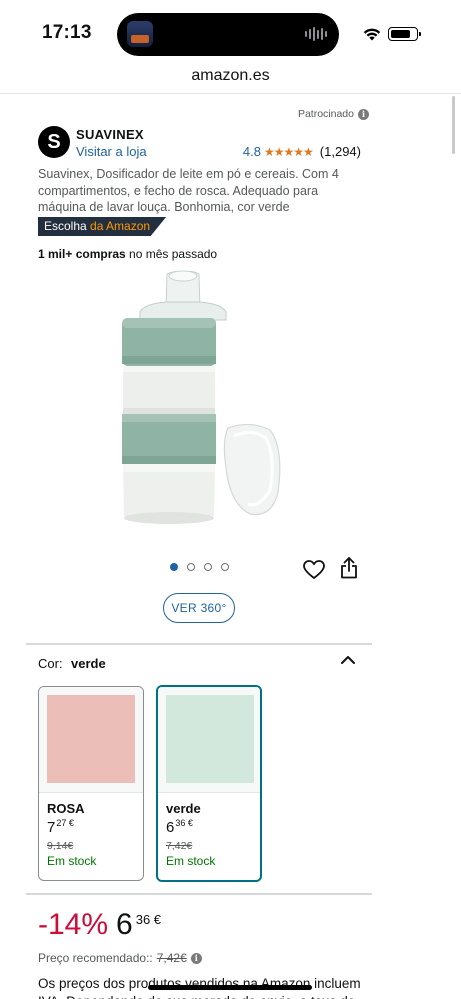 The width and height of the screenshot is (461, 999). I want to click on audio-waveform-icon, so click(316, 34).